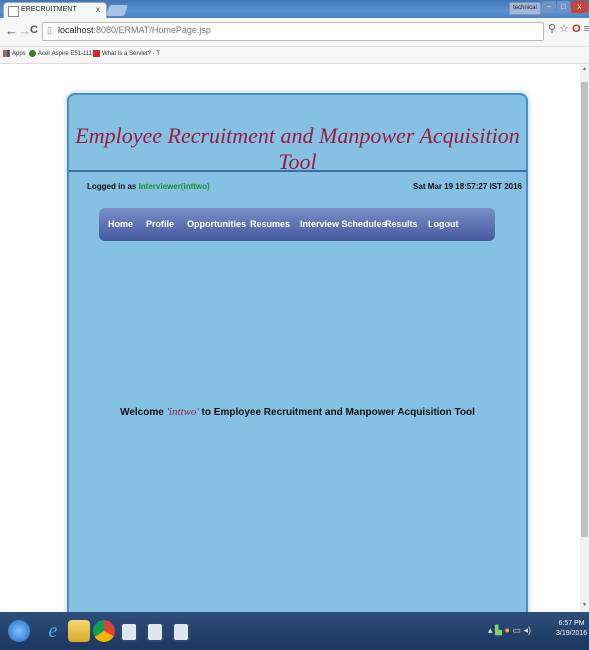 This screenshot has height=650, width=589. I want to click on browser-titlebar: ERECRUITMENT x technical – □ x, so click(294, 9).